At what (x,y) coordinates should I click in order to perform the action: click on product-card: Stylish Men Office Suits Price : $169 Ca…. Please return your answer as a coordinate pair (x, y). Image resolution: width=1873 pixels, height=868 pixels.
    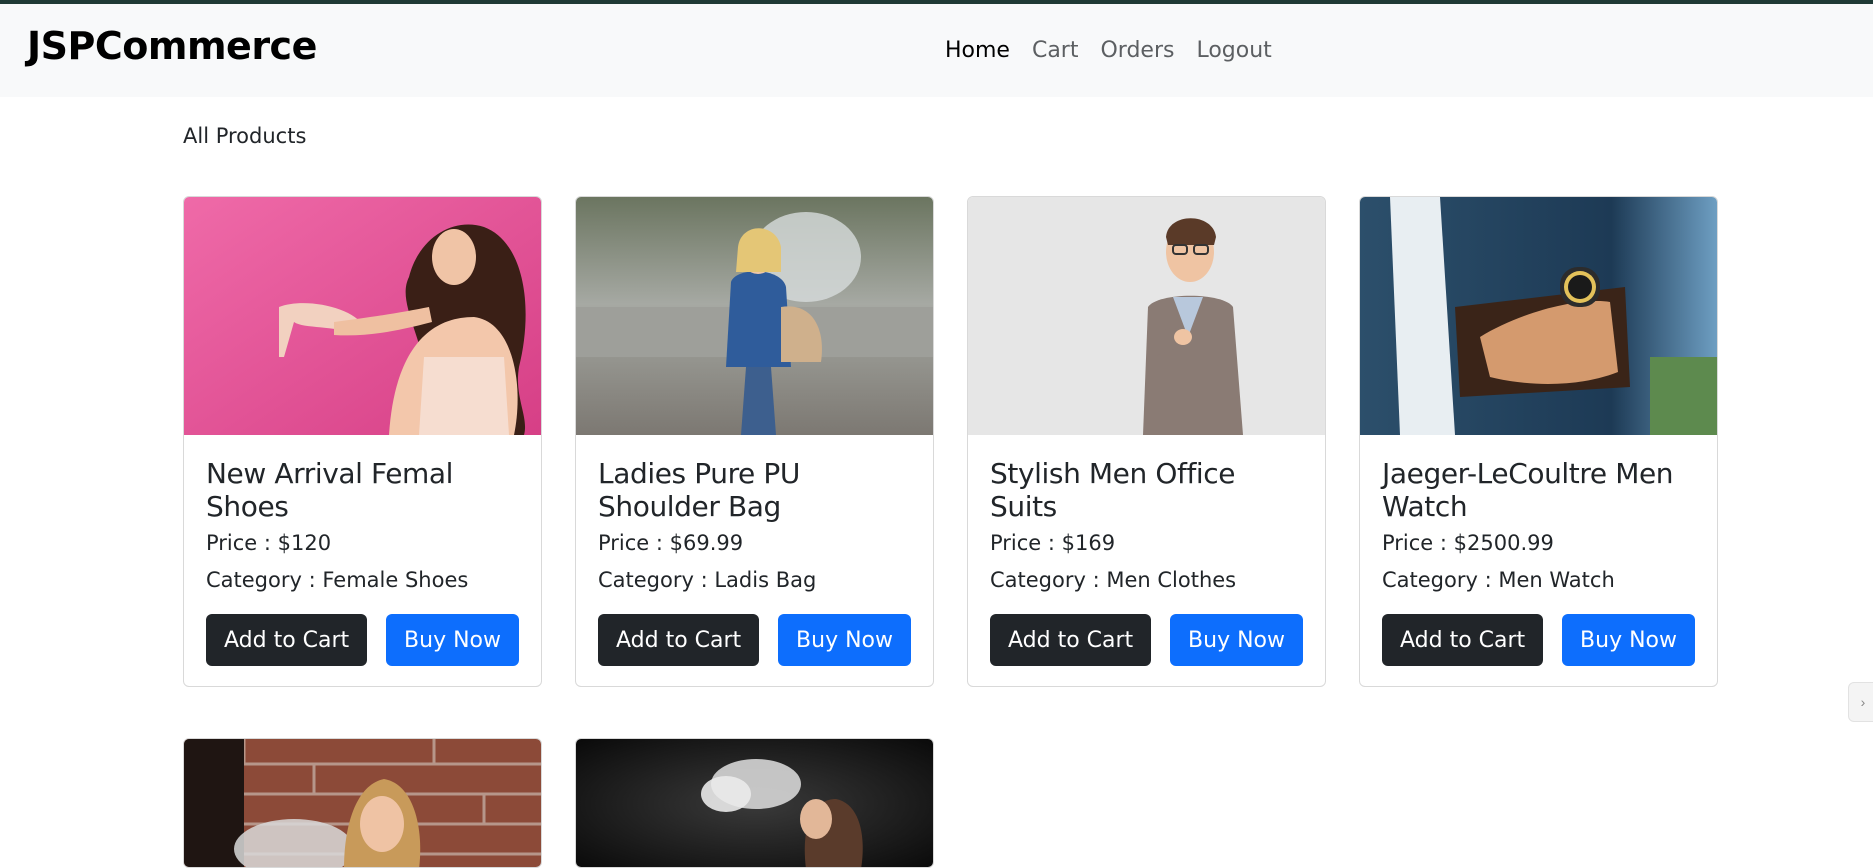
    Looking at the image, I should click on (1146, 442).